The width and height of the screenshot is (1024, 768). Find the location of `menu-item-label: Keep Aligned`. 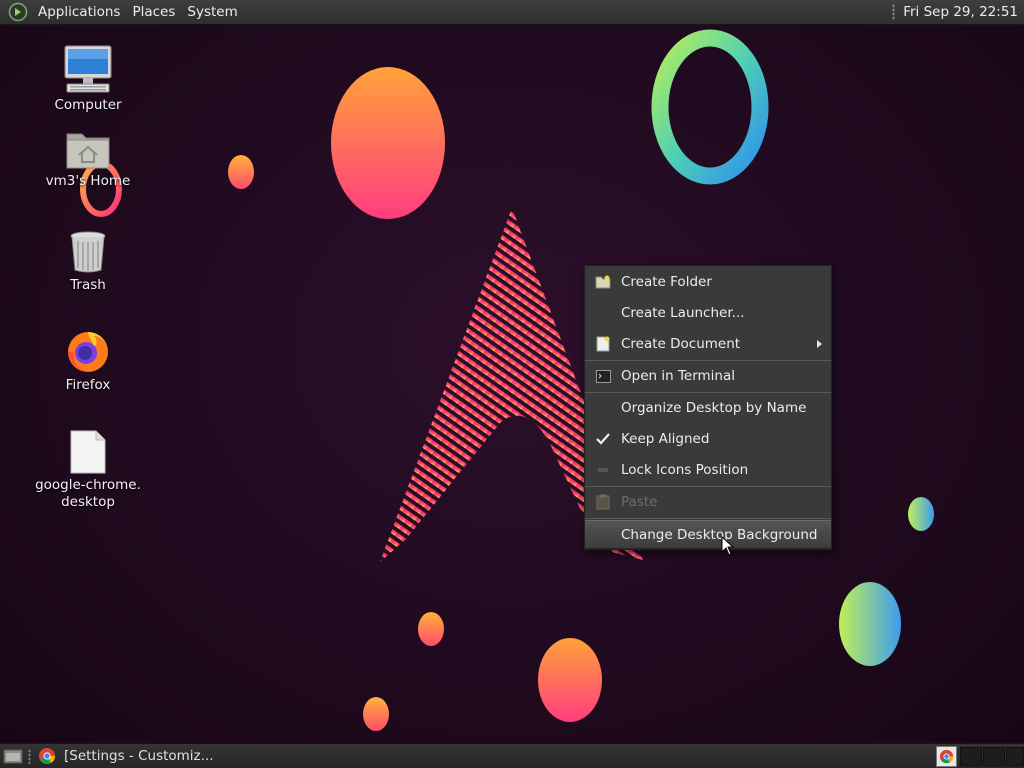

menu-item-label: Keep Aligned is located at coordinates (665, 439).